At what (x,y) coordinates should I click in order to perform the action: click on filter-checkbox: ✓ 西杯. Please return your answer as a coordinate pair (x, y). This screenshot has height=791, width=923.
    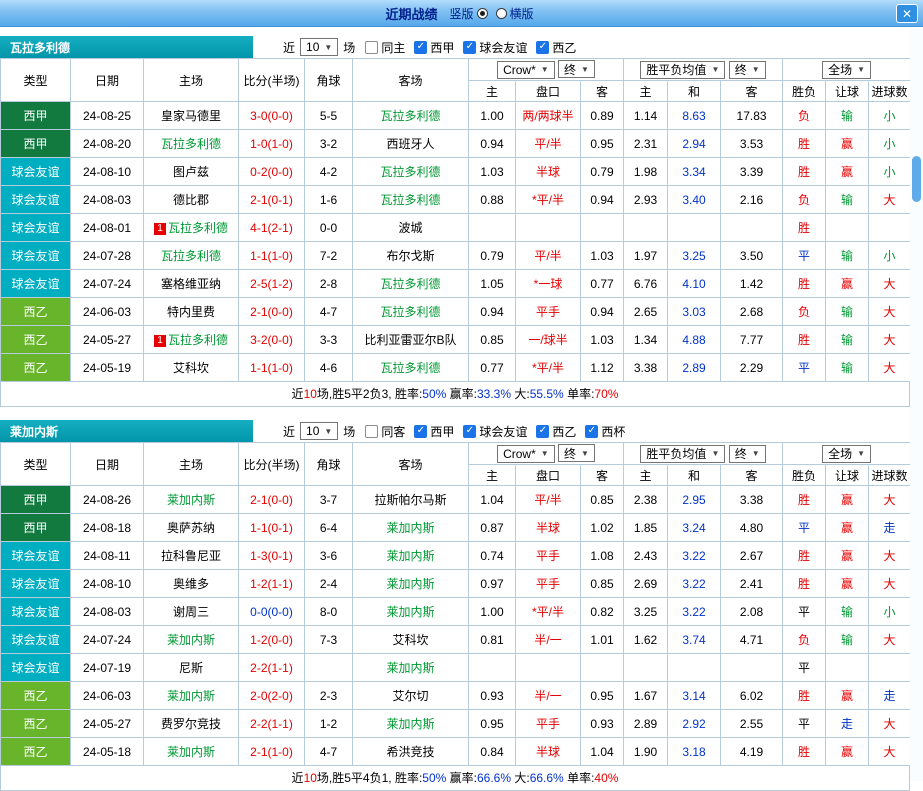
    Looking at the image, I should click on (605, 431).